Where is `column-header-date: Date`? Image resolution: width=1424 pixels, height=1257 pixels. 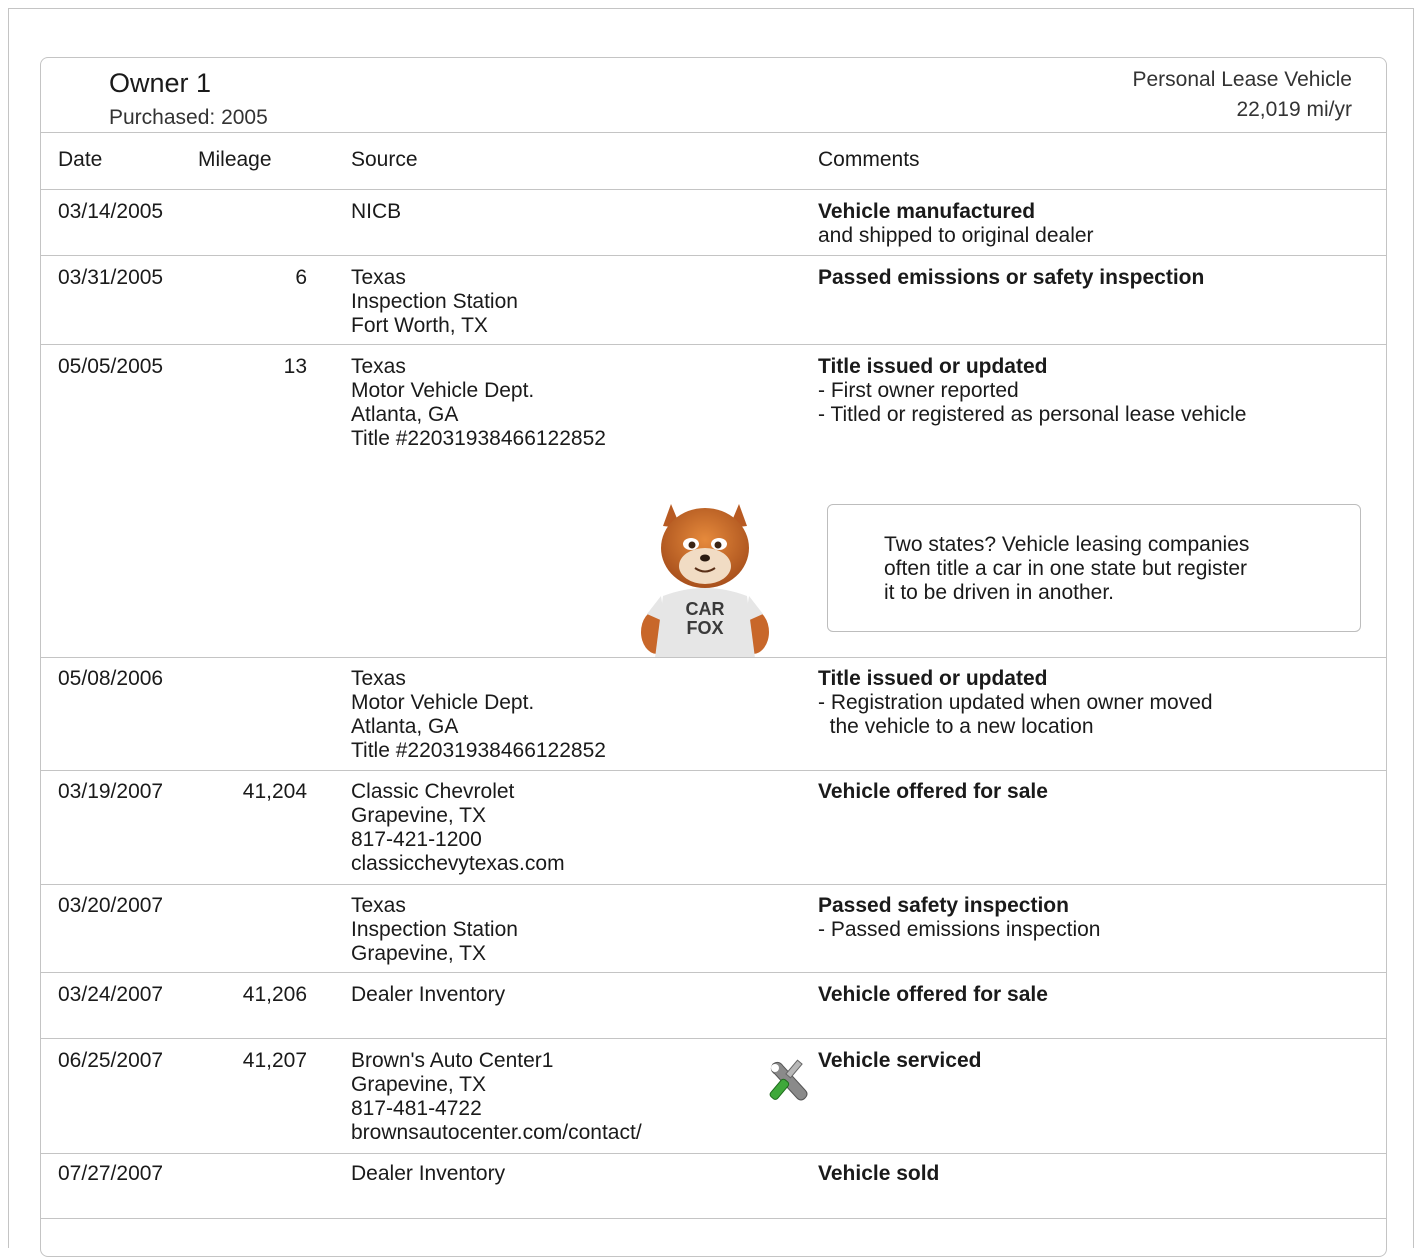 column-header-date: Date is located at coordinates (80, 159).